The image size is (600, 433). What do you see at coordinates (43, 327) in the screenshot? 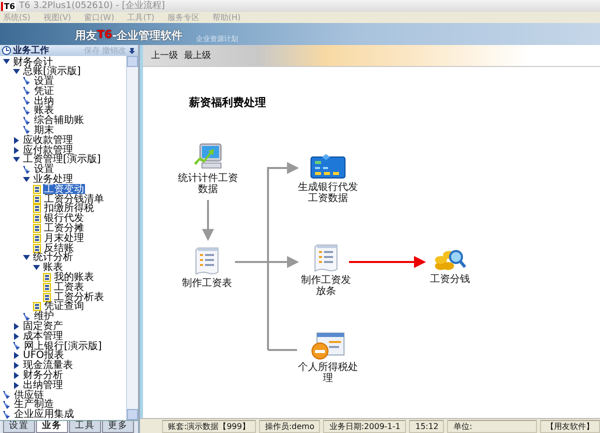
I see `tree-item: 固定资产` at bounding box center [43, 327].